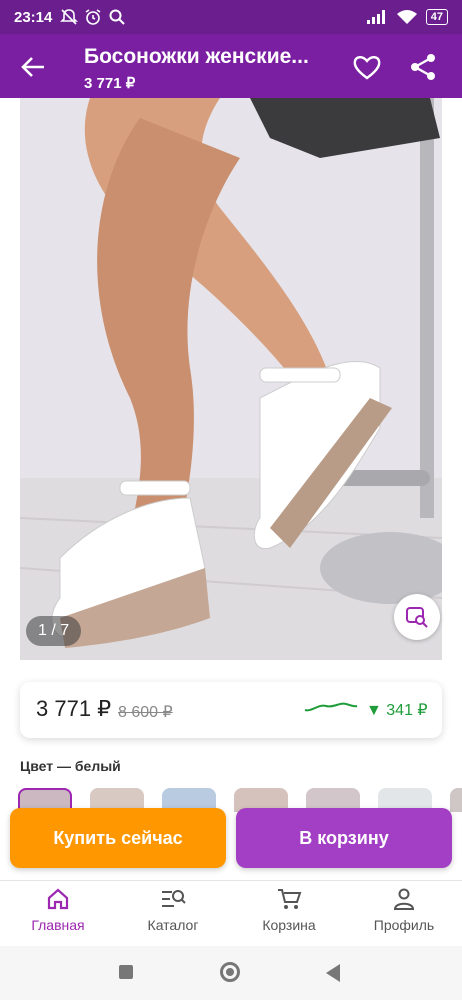 Image resolution: width=462 pixels, height=1000 pixels. What do you see at coordinates (333, 973) in the screenshot?
I see `back-triangle-icon` at bounding box center [333, 973].